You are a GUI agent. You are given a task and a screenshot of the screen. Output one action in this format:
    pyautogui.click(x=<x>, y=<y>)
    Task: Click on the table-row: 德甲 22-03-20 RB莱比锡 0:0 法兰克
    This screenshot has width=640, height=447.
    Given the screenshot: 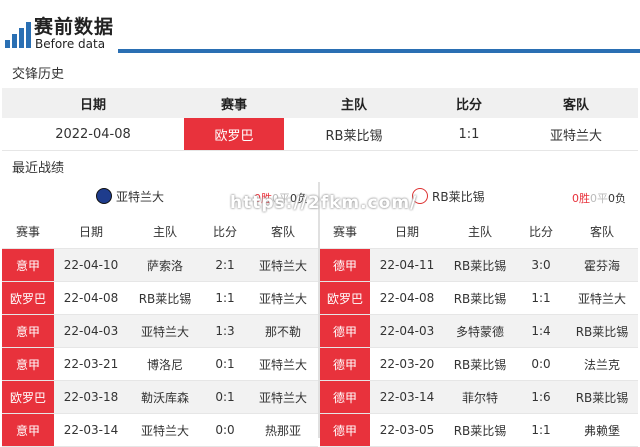 What is the action you would take?
    pyautogui.click(x=479, y=364)
    